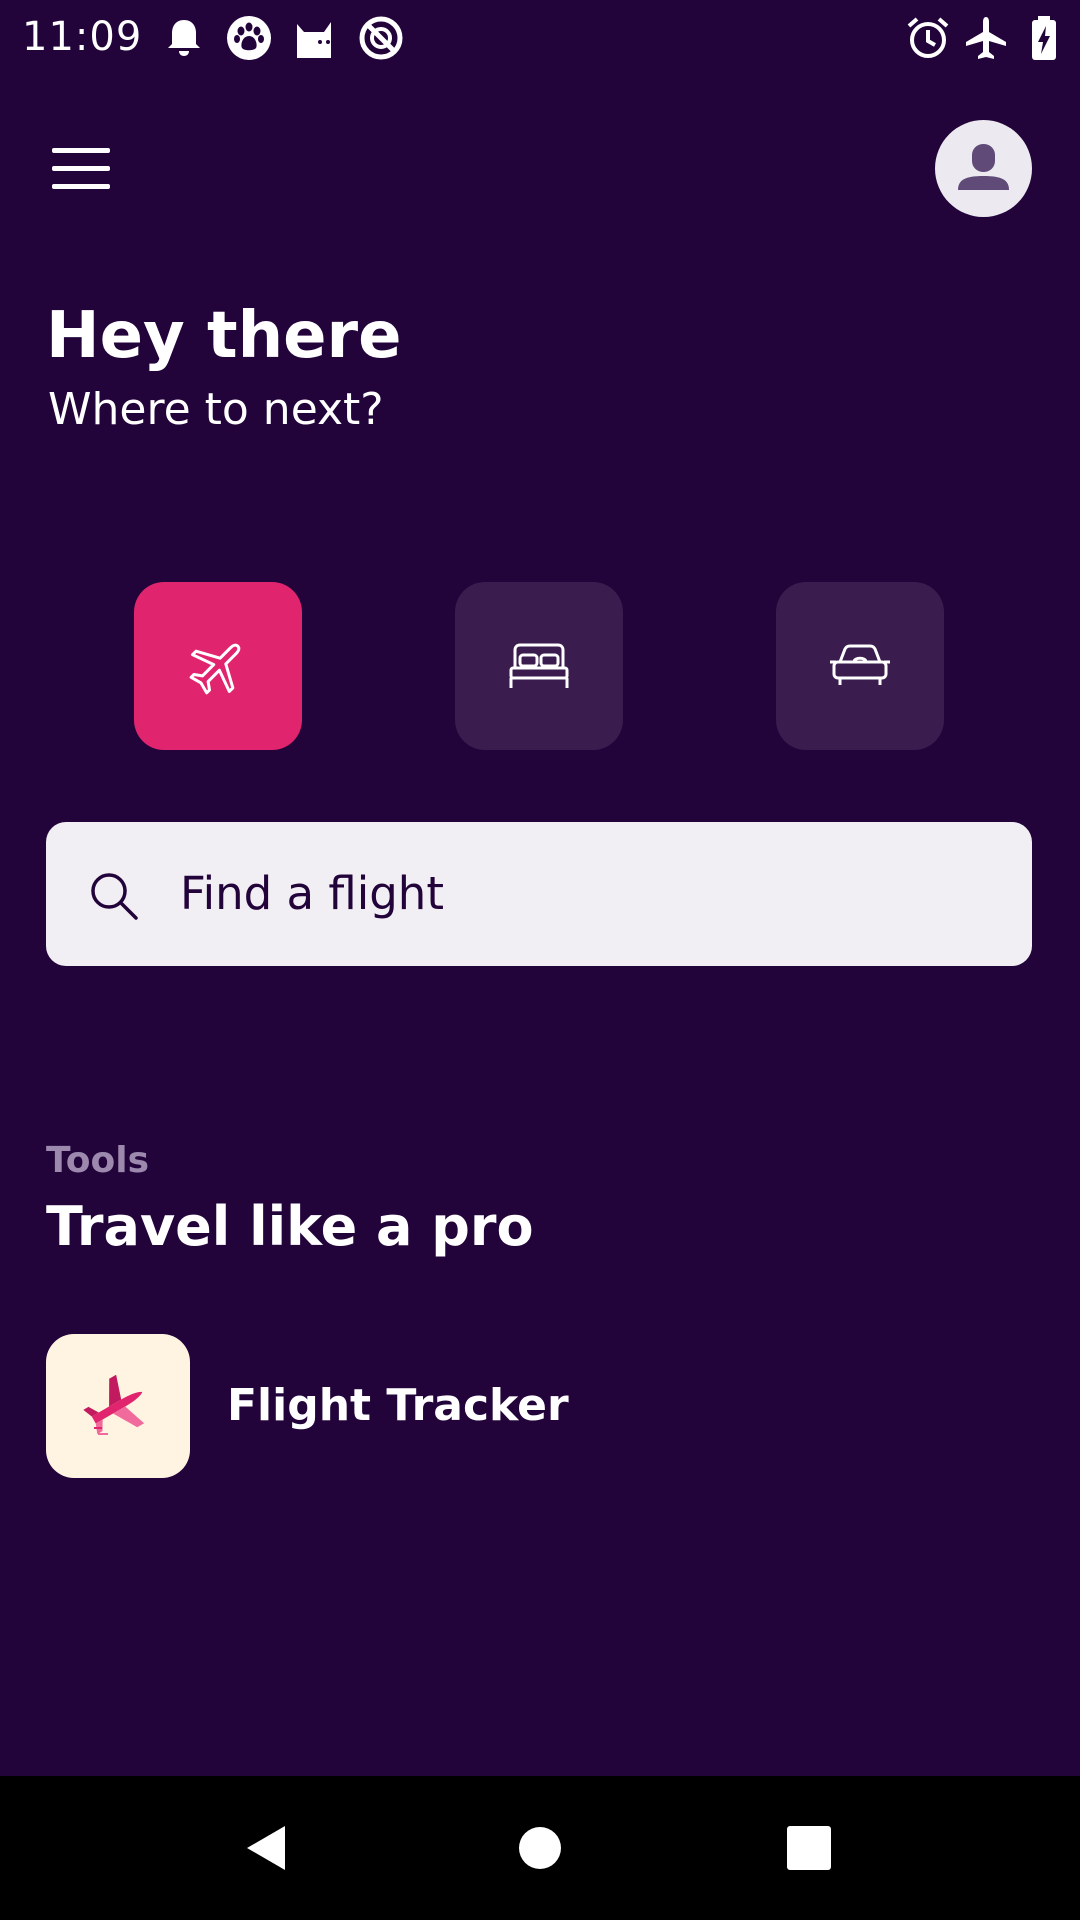  I want to click on navigation-bar, so click(540, 1848).